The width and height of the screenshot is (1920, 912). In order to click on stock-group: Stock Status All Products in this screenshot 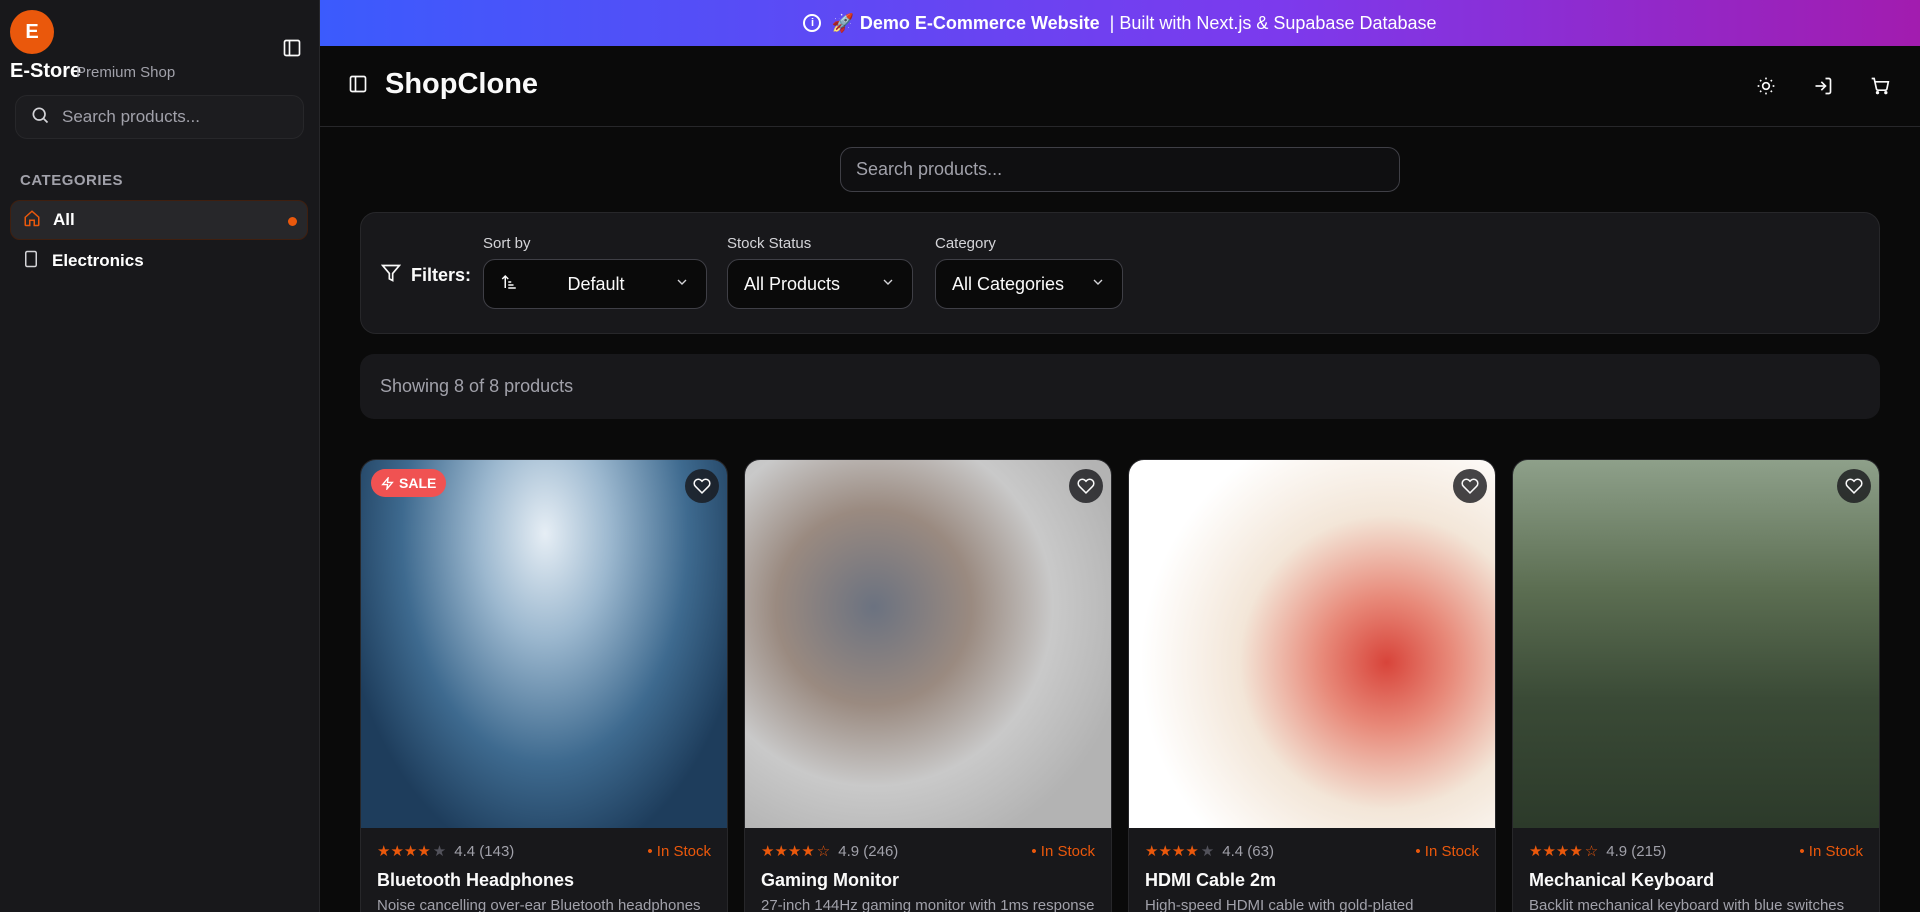, I will do `click(820, 272)`.